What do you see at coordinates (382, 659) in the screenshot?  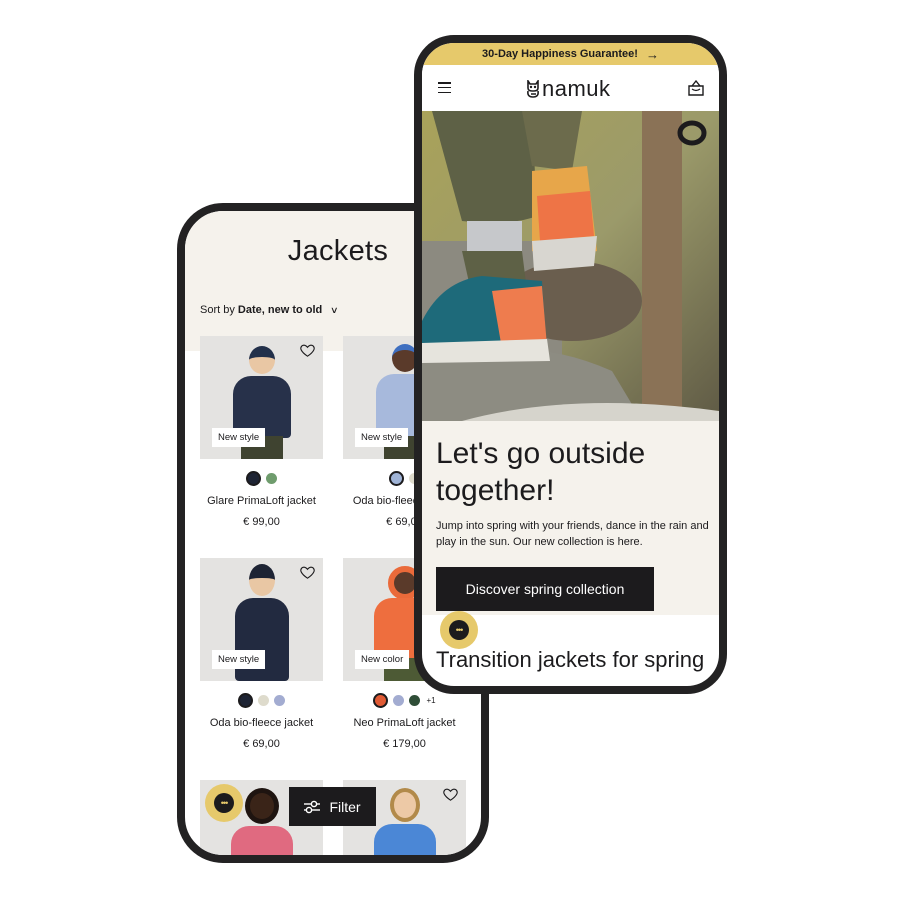 I see `product-badge: New color` at bounding box center [382, 659].